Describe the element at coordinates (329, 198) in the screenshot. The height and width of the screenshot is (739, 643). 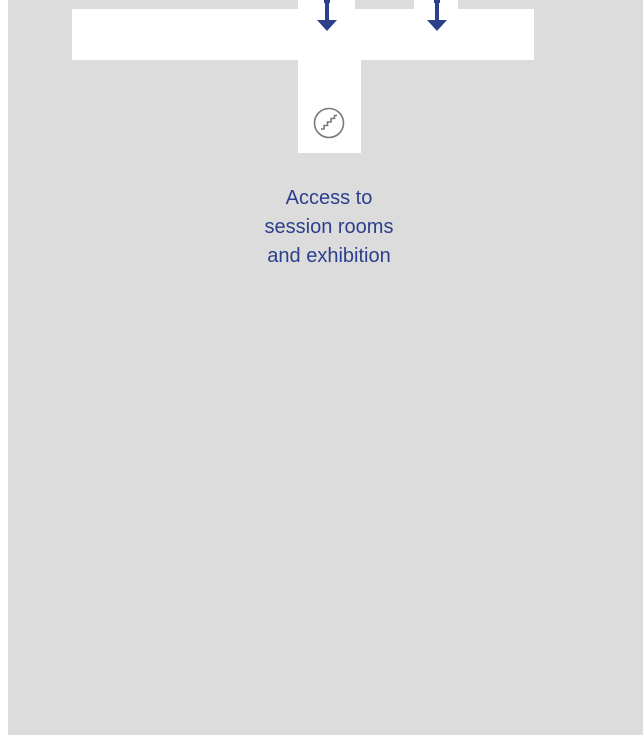
I see `access-label-line: Access to` at that location.